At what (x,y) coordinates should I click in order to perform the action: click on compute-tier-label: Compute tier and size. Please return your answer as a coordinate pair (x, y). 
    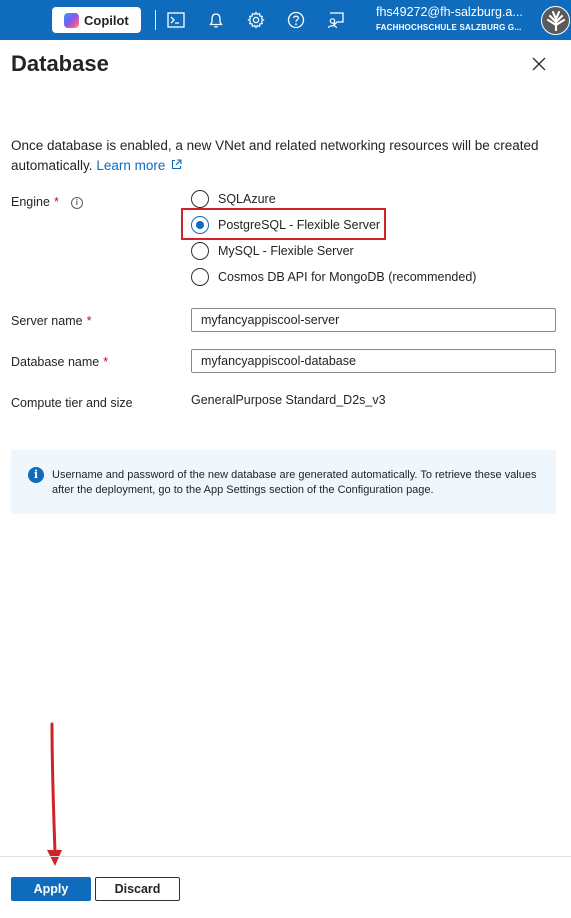
    Looking at the image, I should click on (72, 403).